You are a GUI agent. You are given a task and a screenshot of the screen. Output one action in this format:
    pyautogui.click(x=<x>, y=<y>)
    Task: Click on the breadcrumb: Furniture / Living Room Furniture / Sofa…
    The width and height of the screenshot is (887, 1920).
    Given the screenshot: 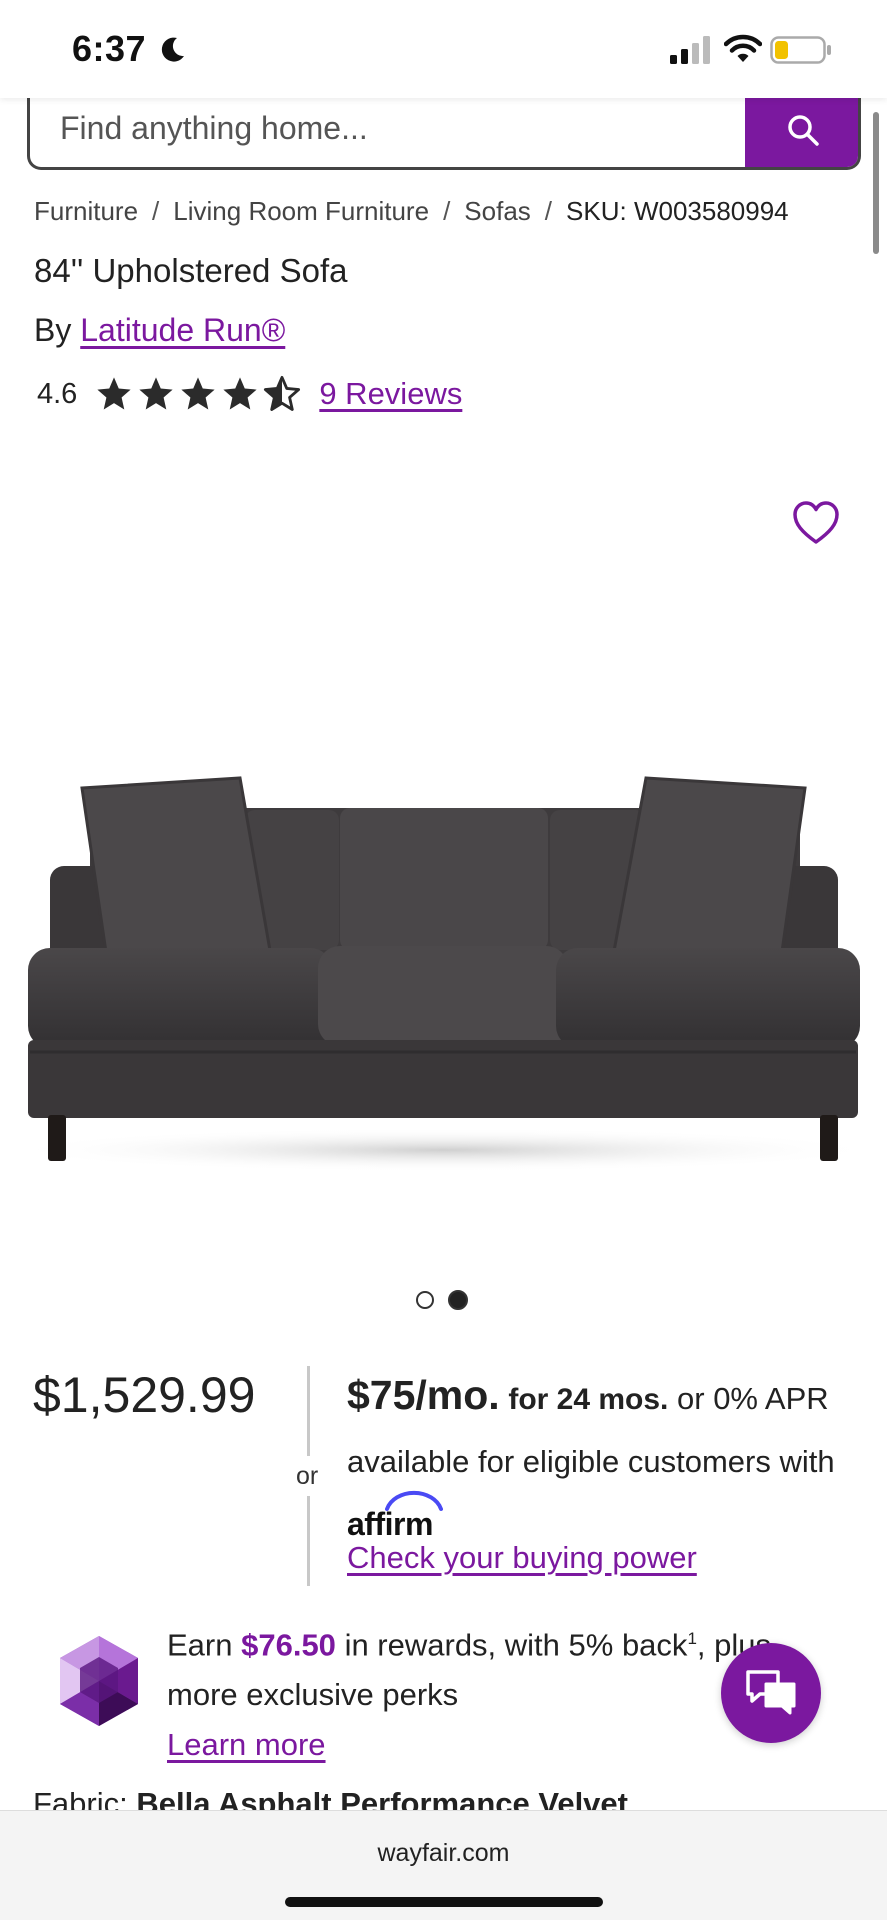 What is the action you would take?
    pyautogui.click(x=411, y=211)
    